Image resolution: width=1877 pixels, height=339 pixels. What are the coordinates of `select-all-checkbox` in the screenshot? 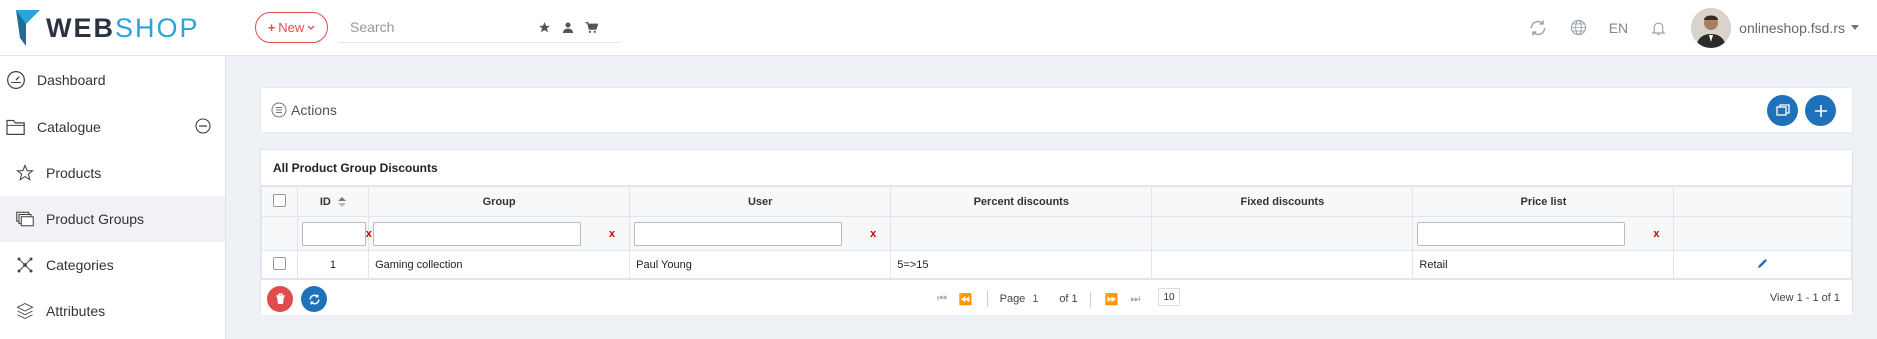 It's located at (279, 200).